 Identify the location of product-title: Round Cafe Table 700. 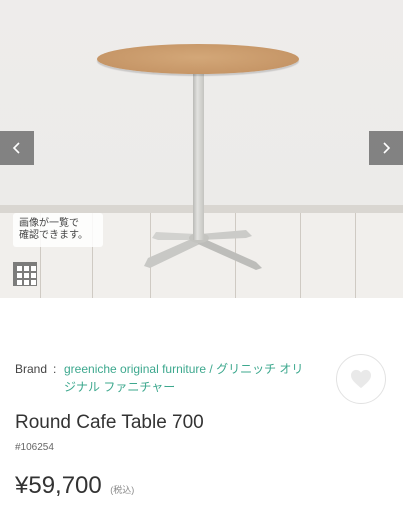
(109, 422).